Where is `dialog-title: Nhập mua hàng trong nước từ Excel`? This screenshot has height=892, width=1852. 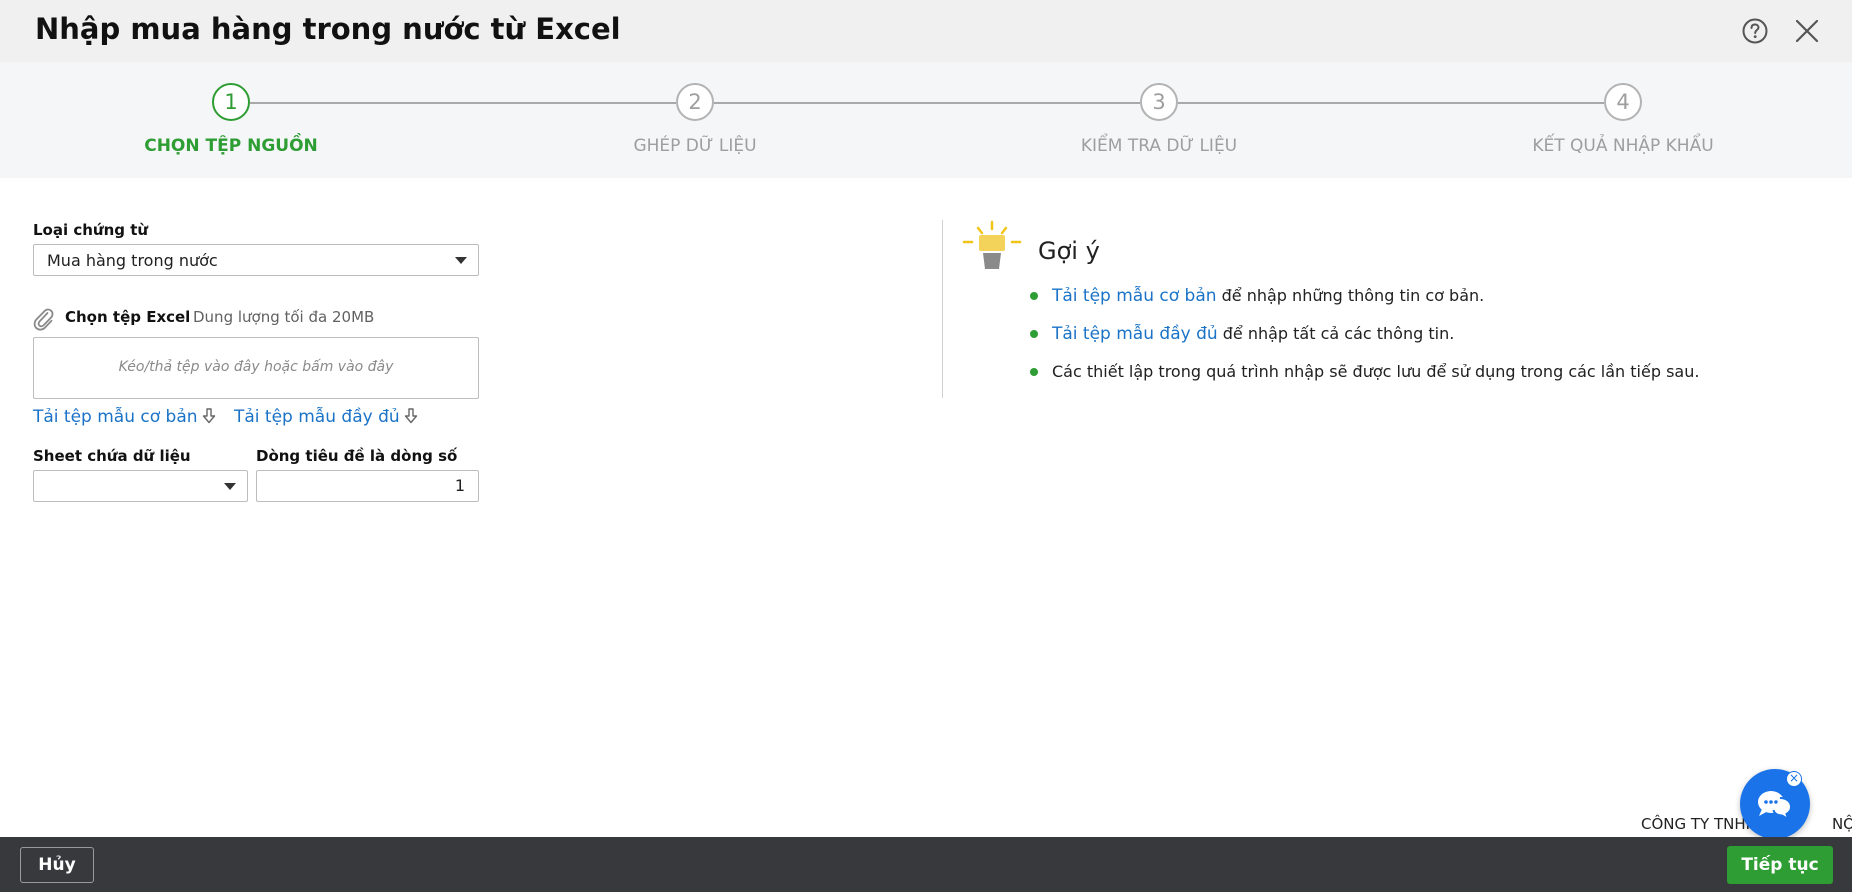 dialog-title: Nhập mua hàng trong nước từ Excel is located at coordinates (328, 29).